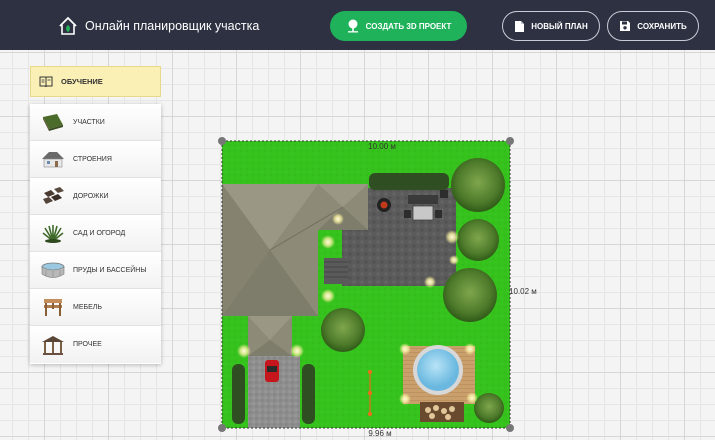 Image resolution: width=715 pixels, height=440 pixels. I want to click on catalog-item-ponds-pools: ПРУДЫ И БАССЕЙНЫ, so click(95, 270).